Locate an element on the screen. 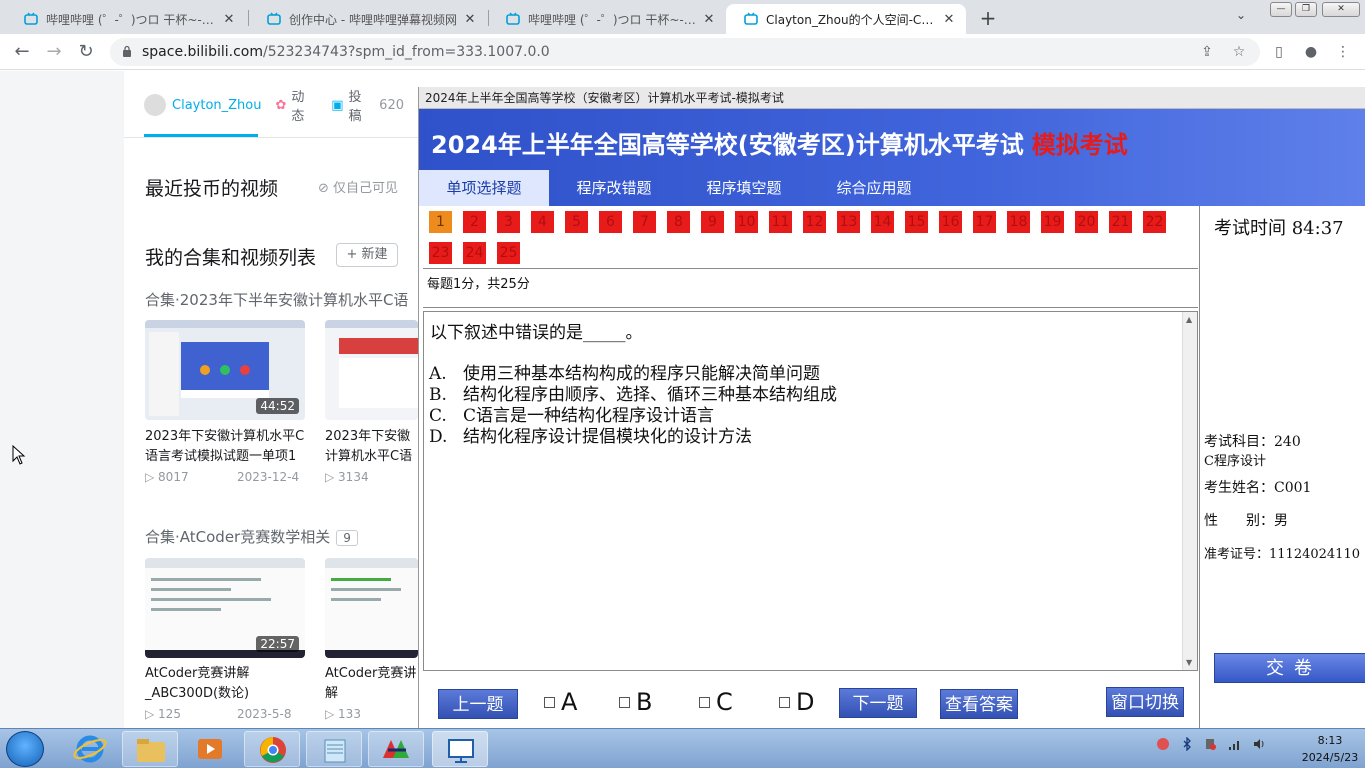  tab-program-fill: 程序填空题 is located at coordinates (744, 188).